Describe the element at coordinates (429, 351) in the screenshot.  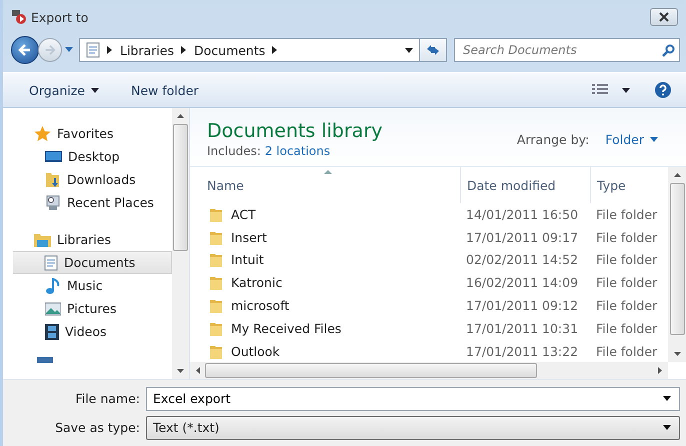
I see `file-row: Outlook 17/01/2011 13:22 File folder` at that location.